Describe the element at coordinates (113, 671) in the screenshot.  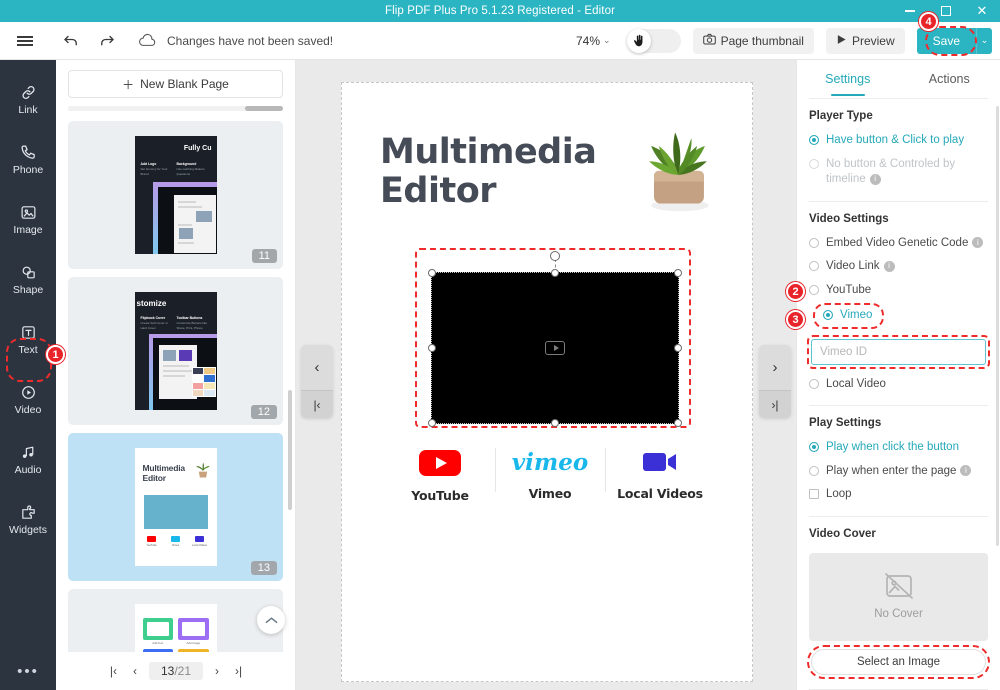
I see `first-page-icon: |‹` at that location.